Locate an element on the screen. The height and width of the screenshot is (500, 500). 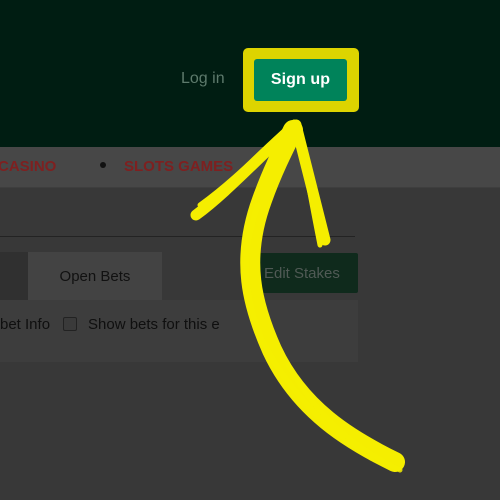
show-bets-checkbox is located at coordinates (70, 324).